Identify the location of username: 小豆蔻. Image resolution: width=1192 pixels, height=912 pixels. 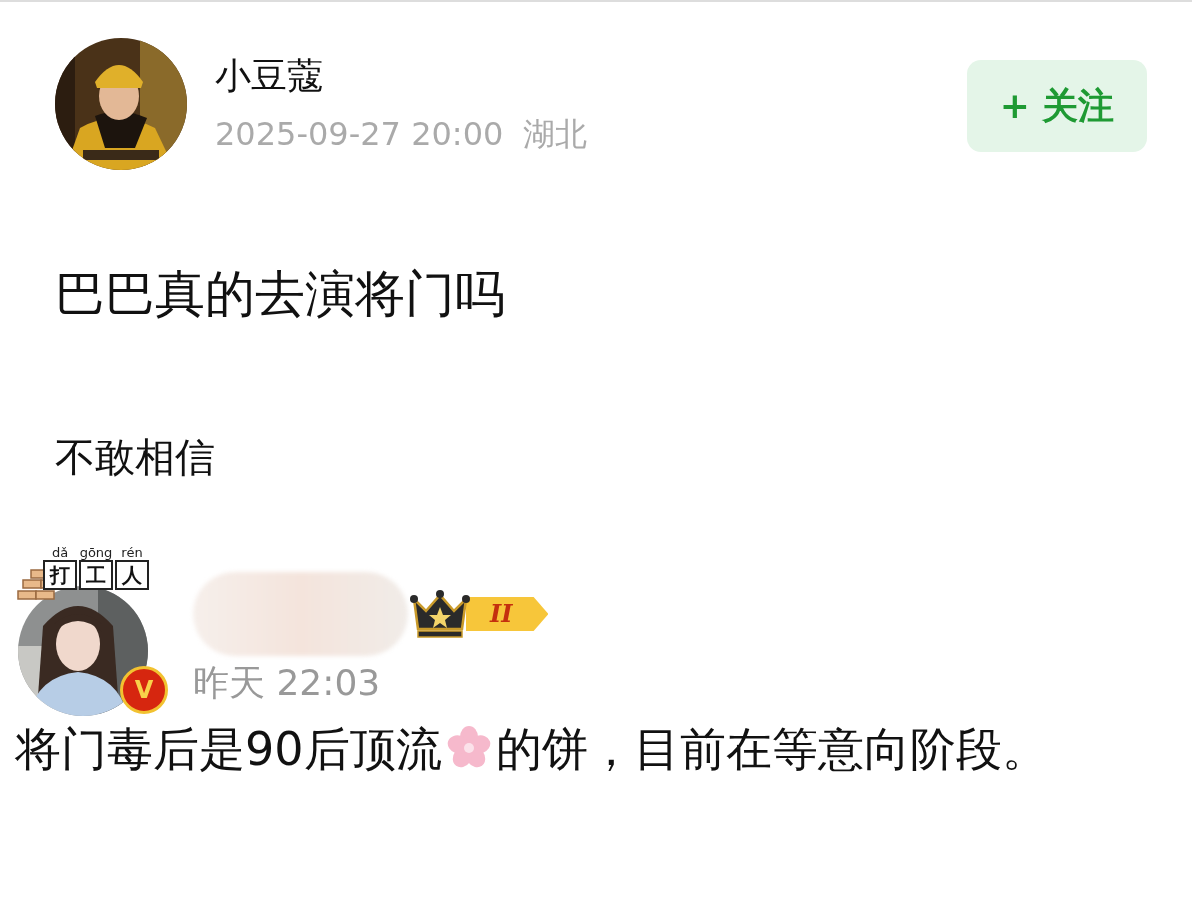
(591, 76).